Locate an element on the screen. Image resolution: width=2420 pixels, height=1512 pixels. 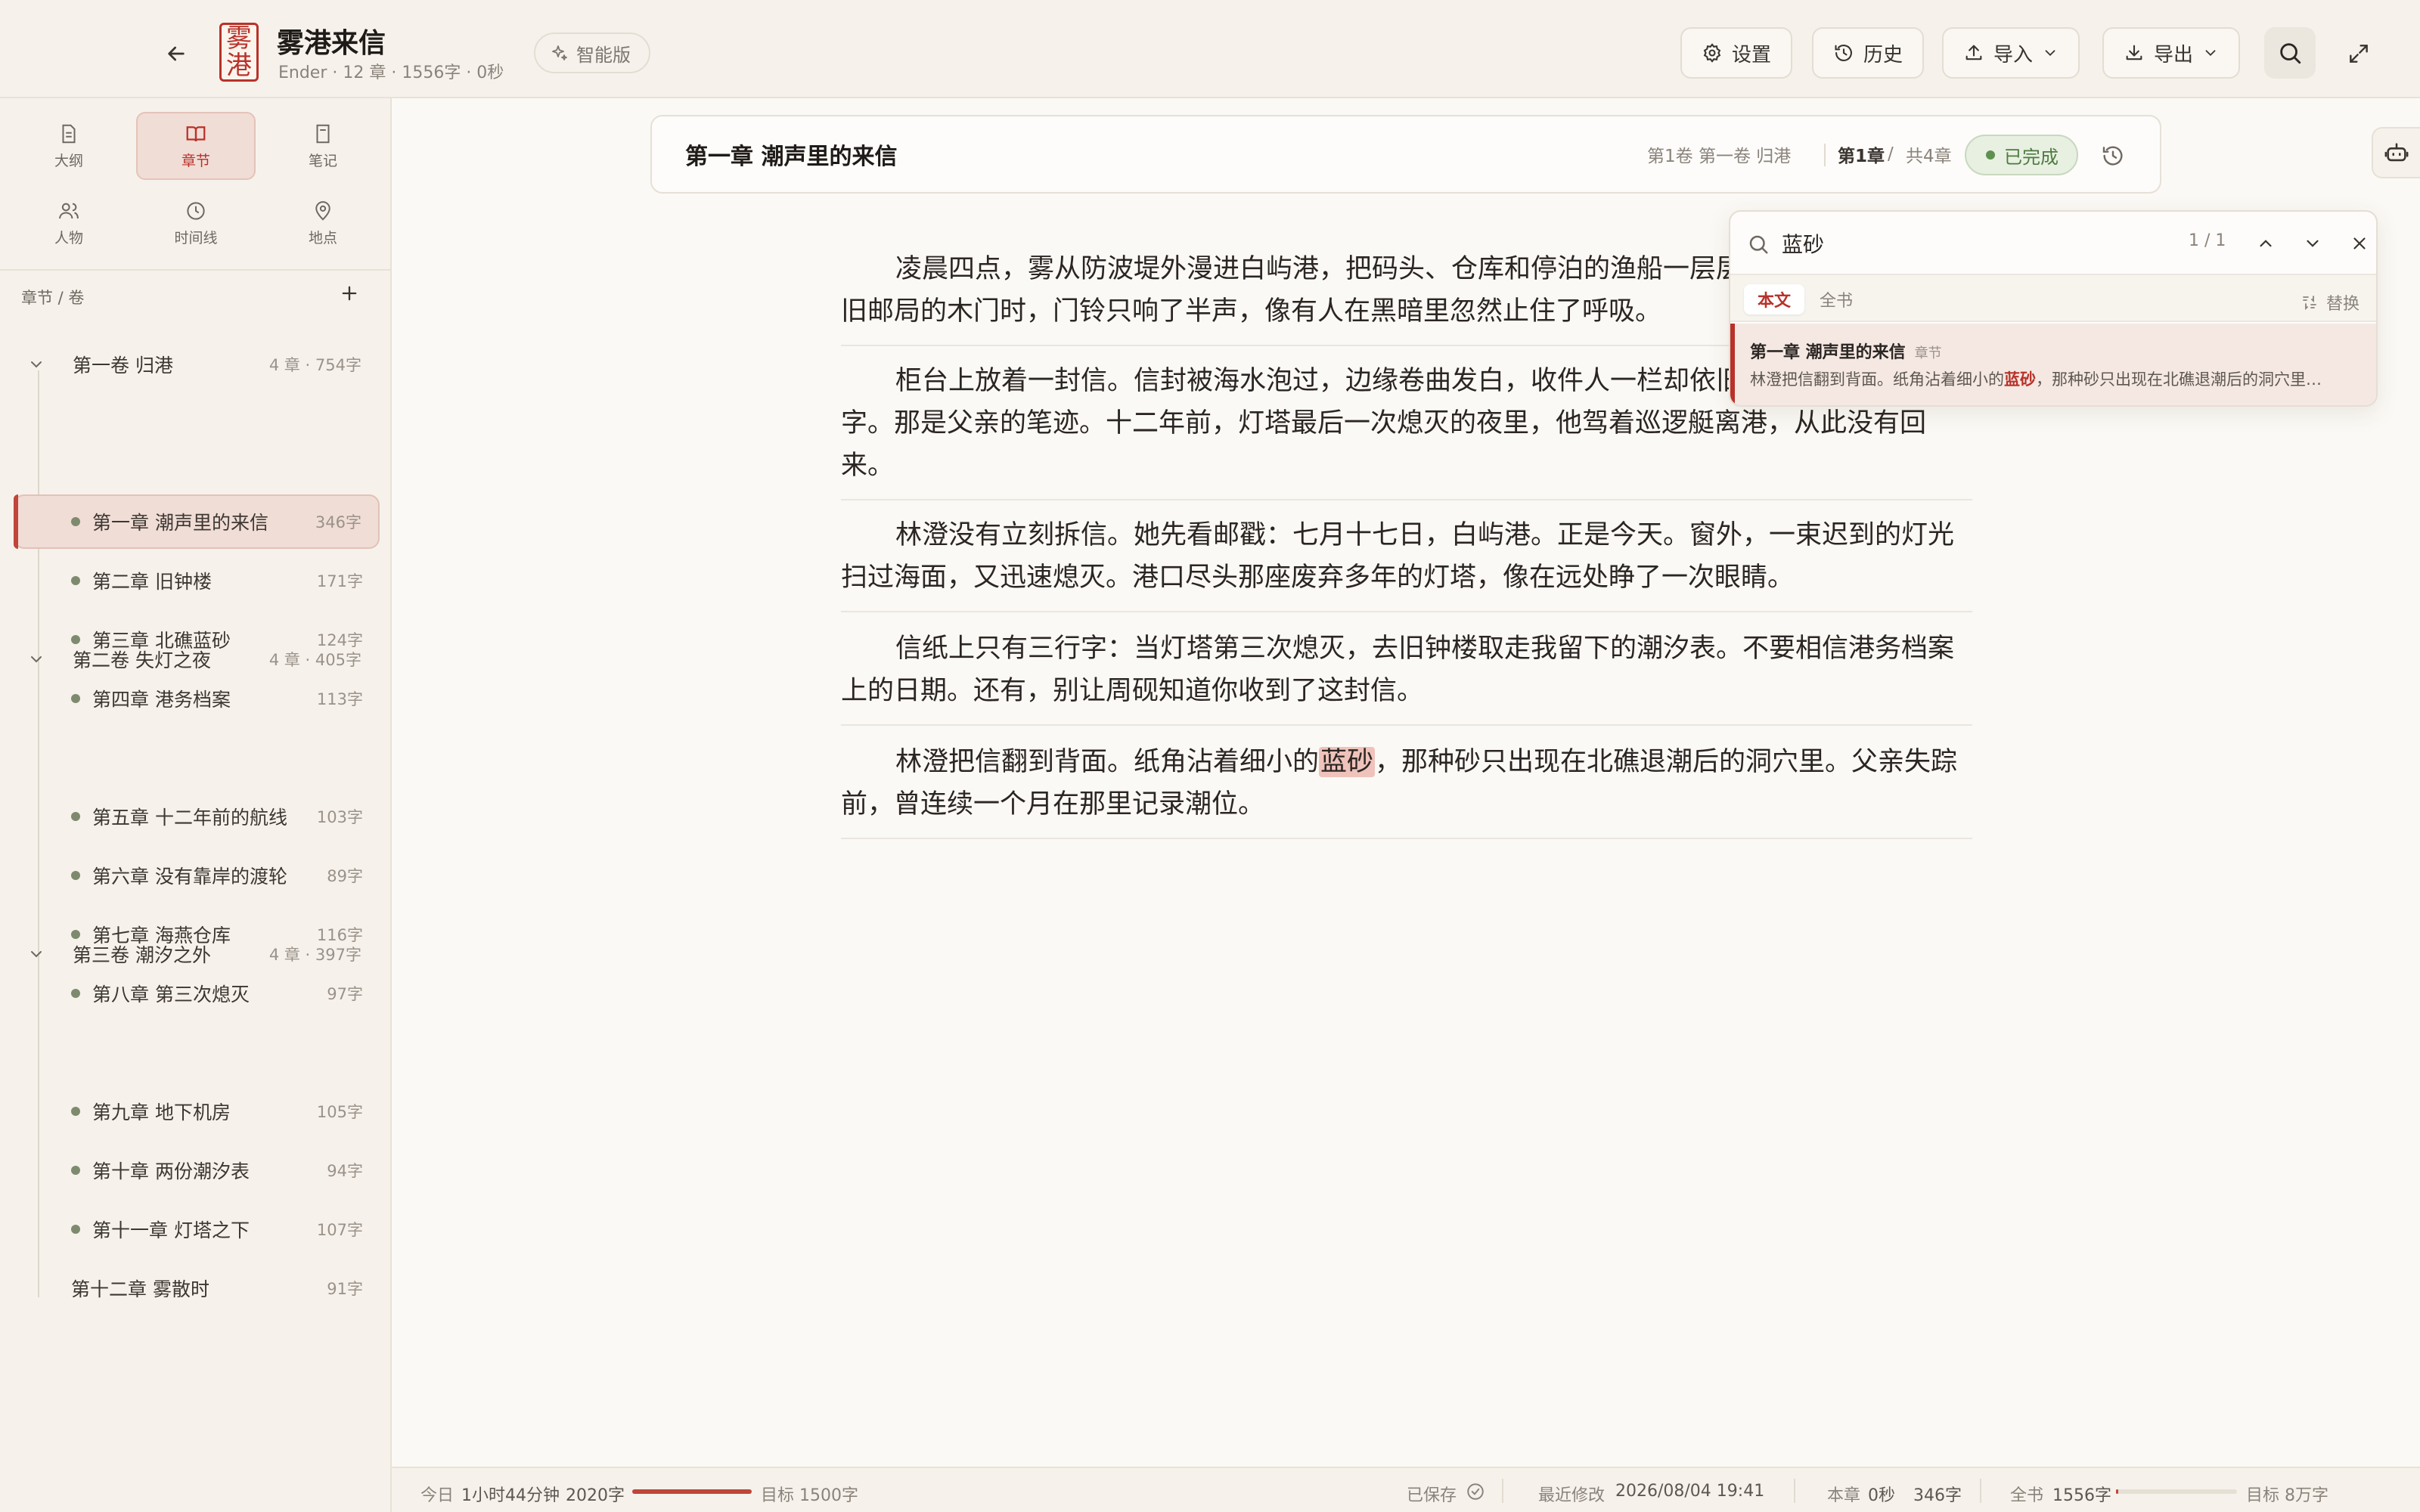
chapter-title: 第一章 潮声里的来信 is located at coordinates (791, 154).